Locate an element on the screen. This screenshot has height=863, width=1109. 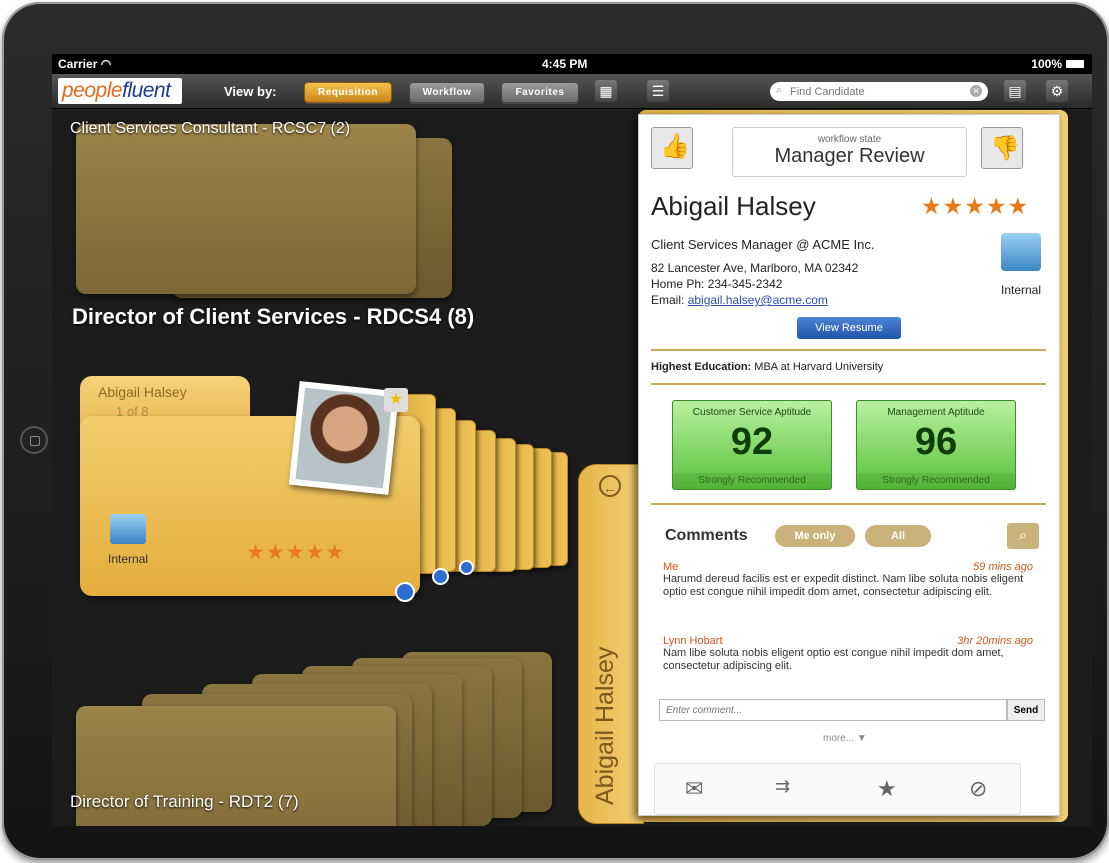
email-link: abigail.halsey@acme.com is located at coordinates (758, 300).